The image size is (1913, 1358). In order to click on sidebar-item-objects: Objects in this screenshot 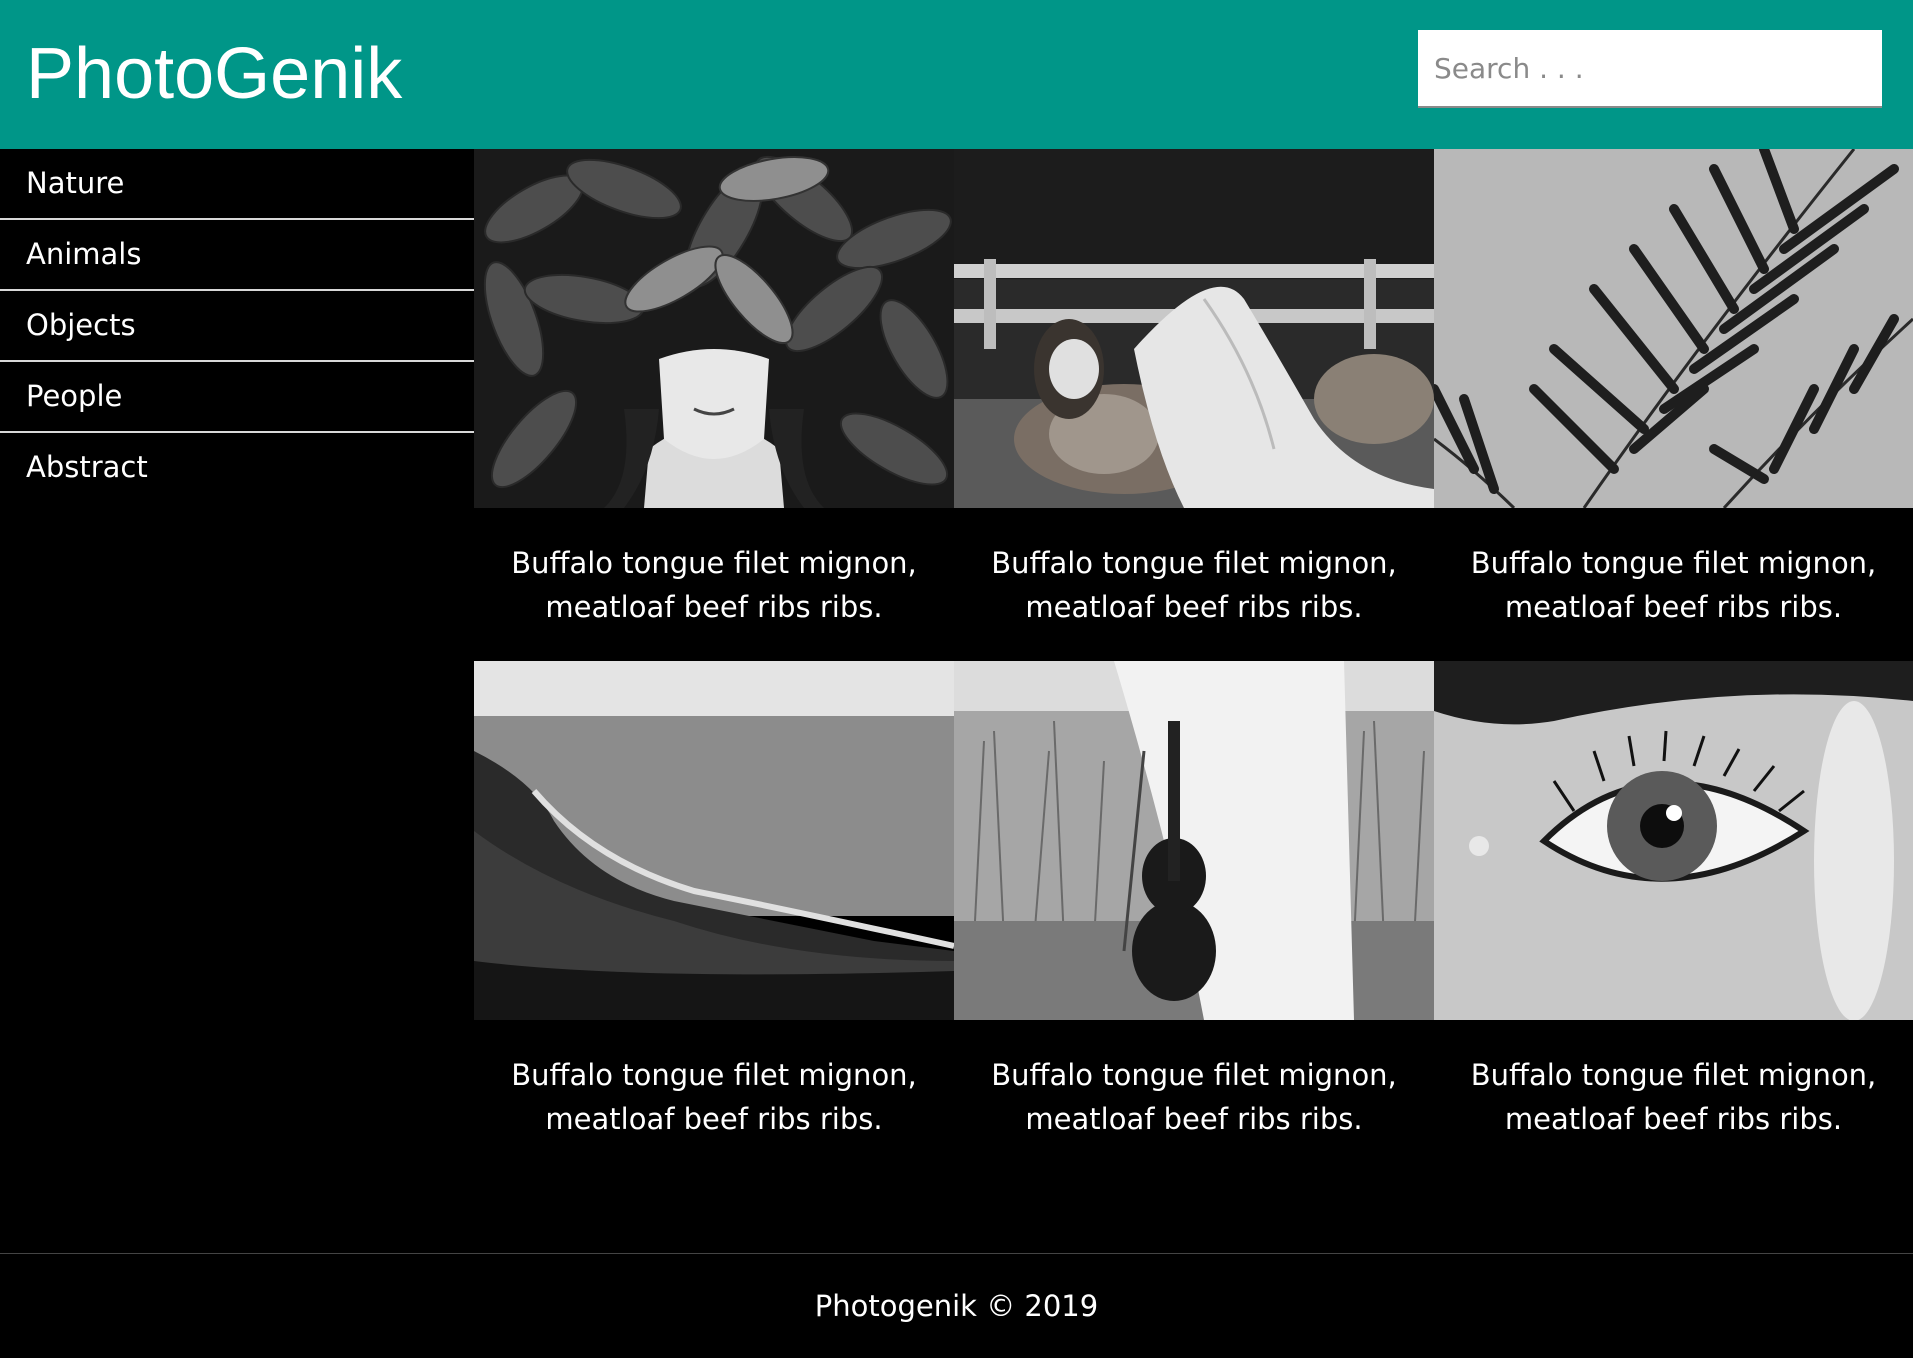, I will do `click(237, 326)`.